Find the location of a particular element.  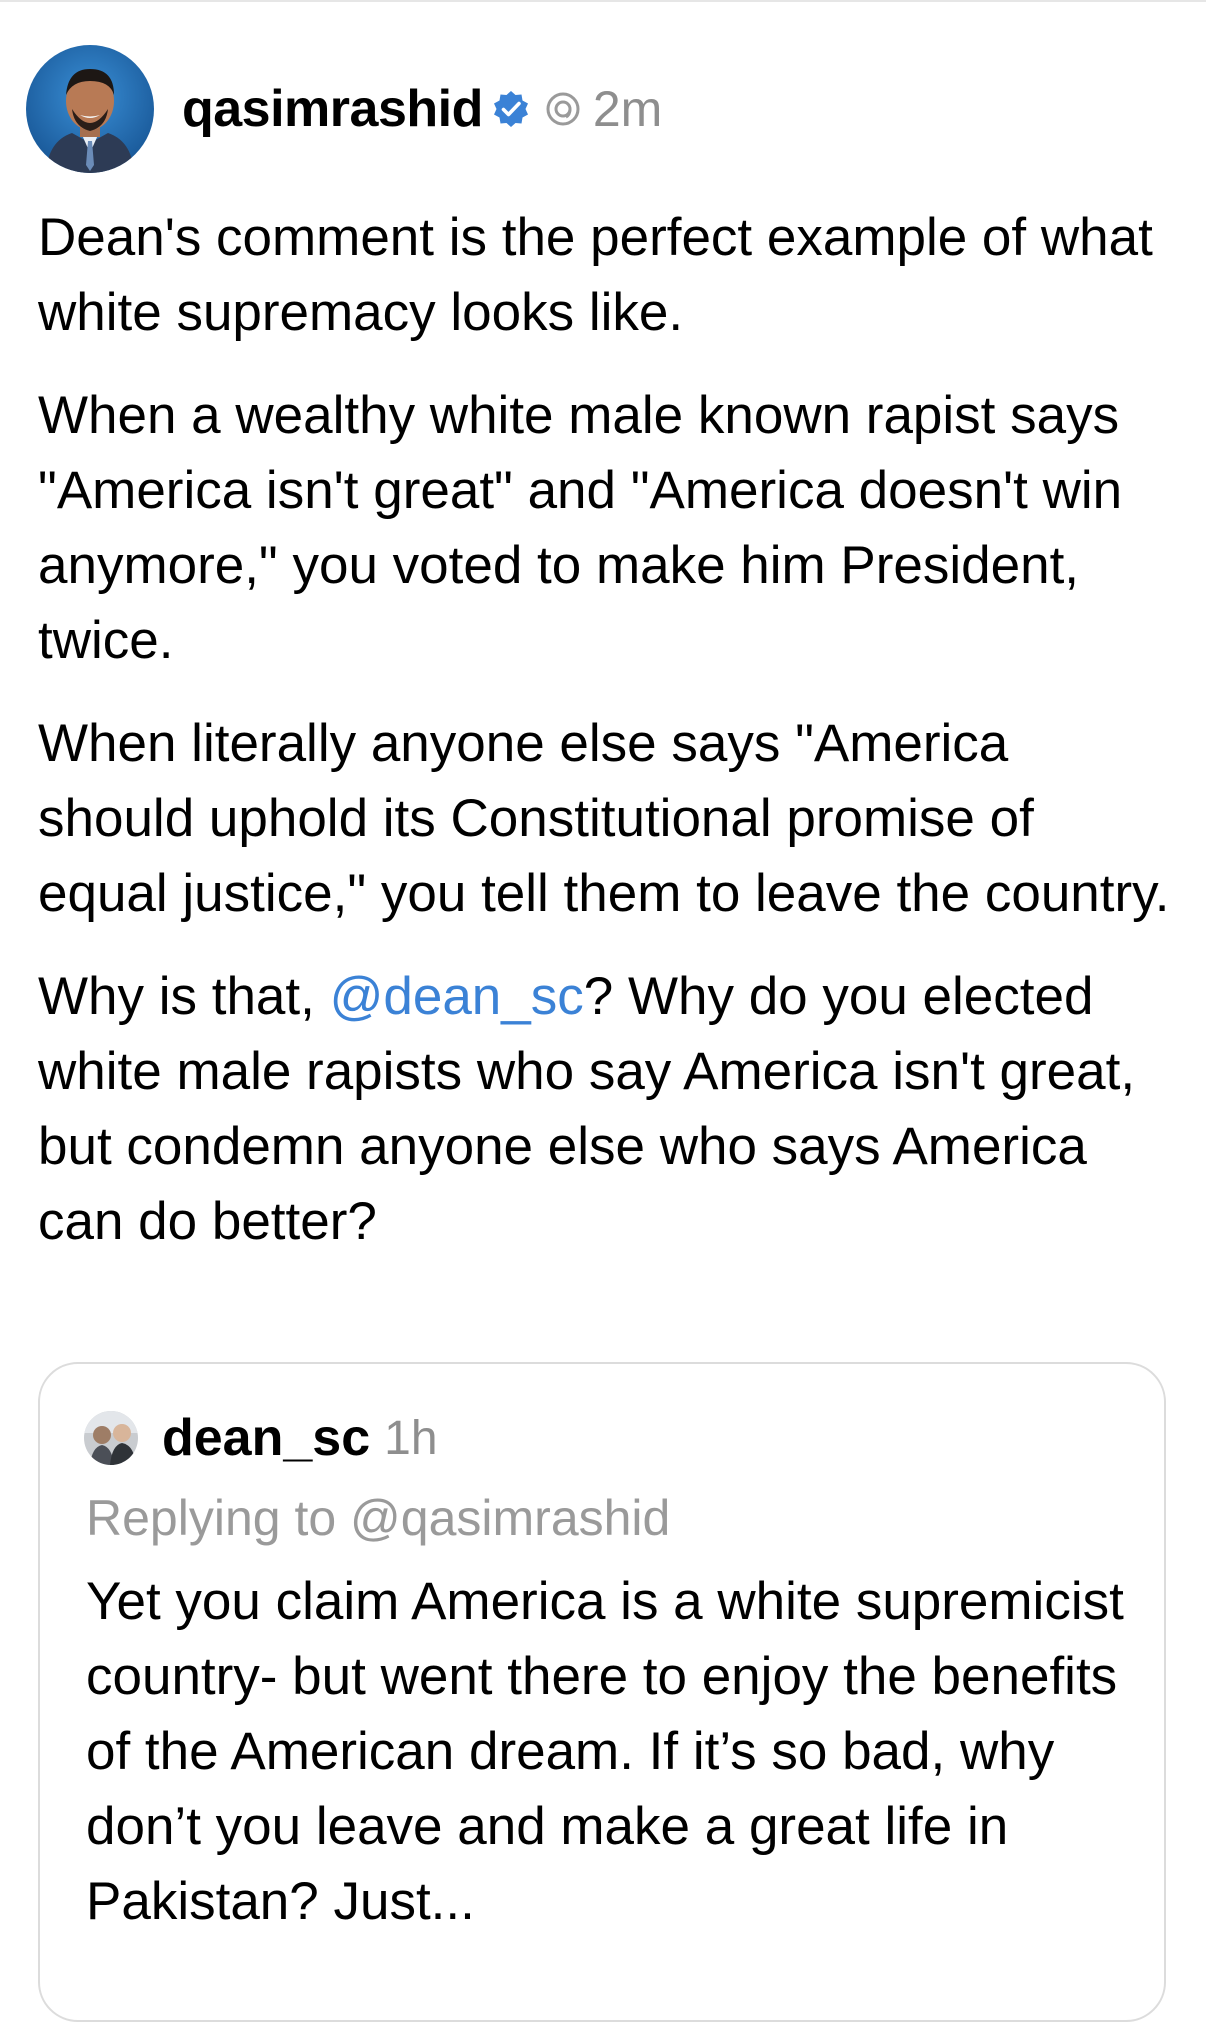

quoted-author-avatar is located at coordinates (111, 1438).